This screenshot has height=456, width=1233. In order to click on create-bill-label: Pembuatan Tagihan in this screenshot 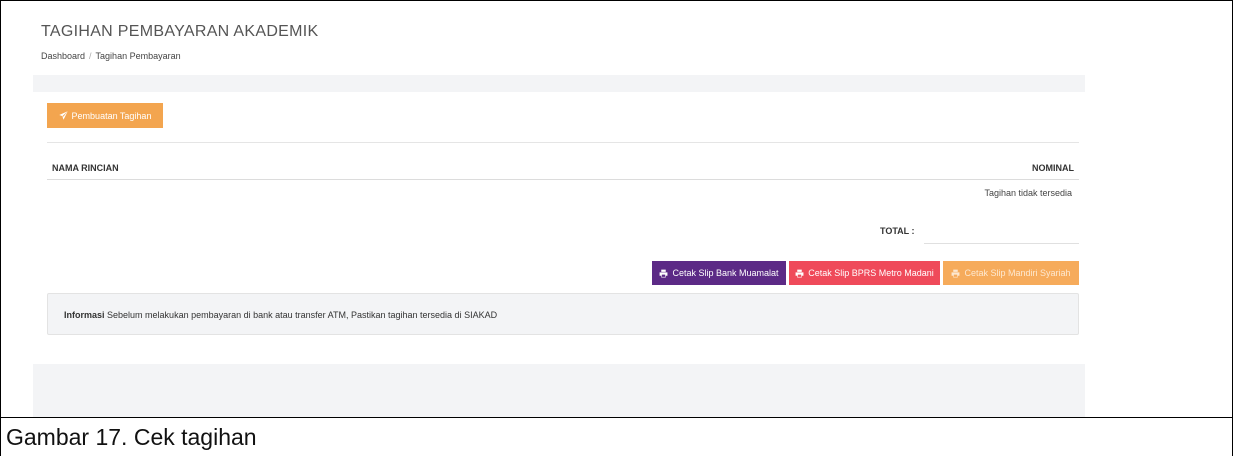, I will do `click(111, 115)`.